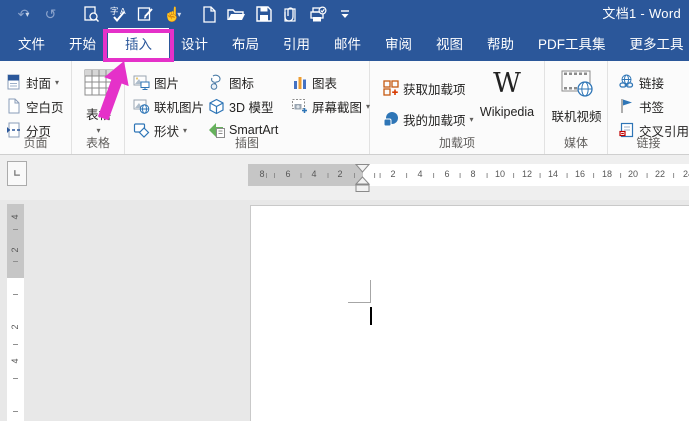 The image size is (689, 421). What do you see at coordinates (23, 14) in the screenshot?
I see `undo-icon: ↶ ▾` at bounding box center [23, 14].